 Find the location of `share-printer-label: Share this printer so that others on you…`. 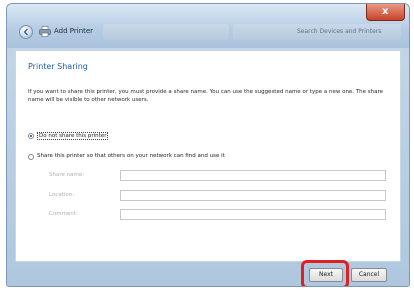

share-printer-label: Share this printer so that others on you… is located at coordinates (131, 156).